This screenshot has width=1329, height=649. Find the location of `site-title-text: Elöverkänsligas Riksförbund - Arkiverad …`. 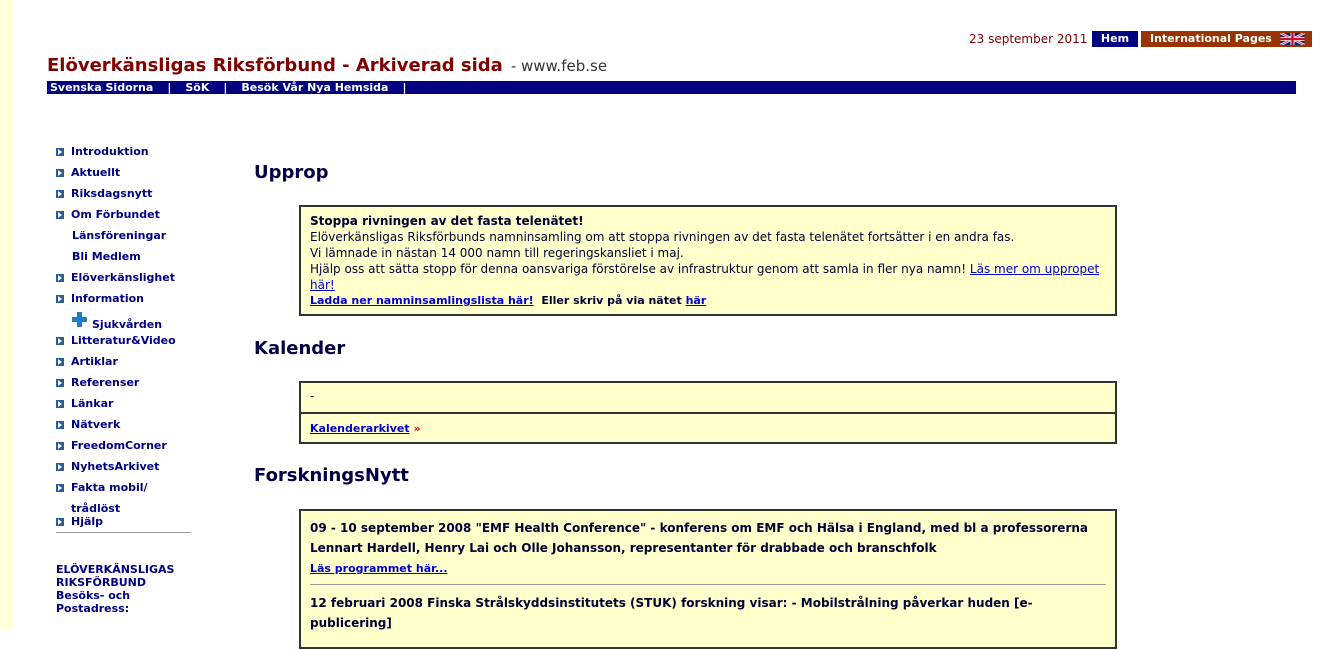

site-title-text: Elöverkänsligas Riksförbund - Arkiverad … is located at coordinates (275, 65).